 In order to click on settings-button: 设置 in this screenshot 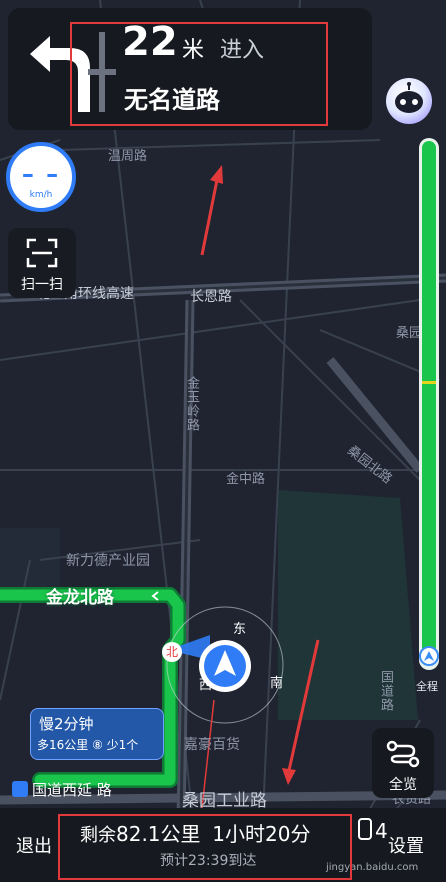, I will do `click(406, 845)`.